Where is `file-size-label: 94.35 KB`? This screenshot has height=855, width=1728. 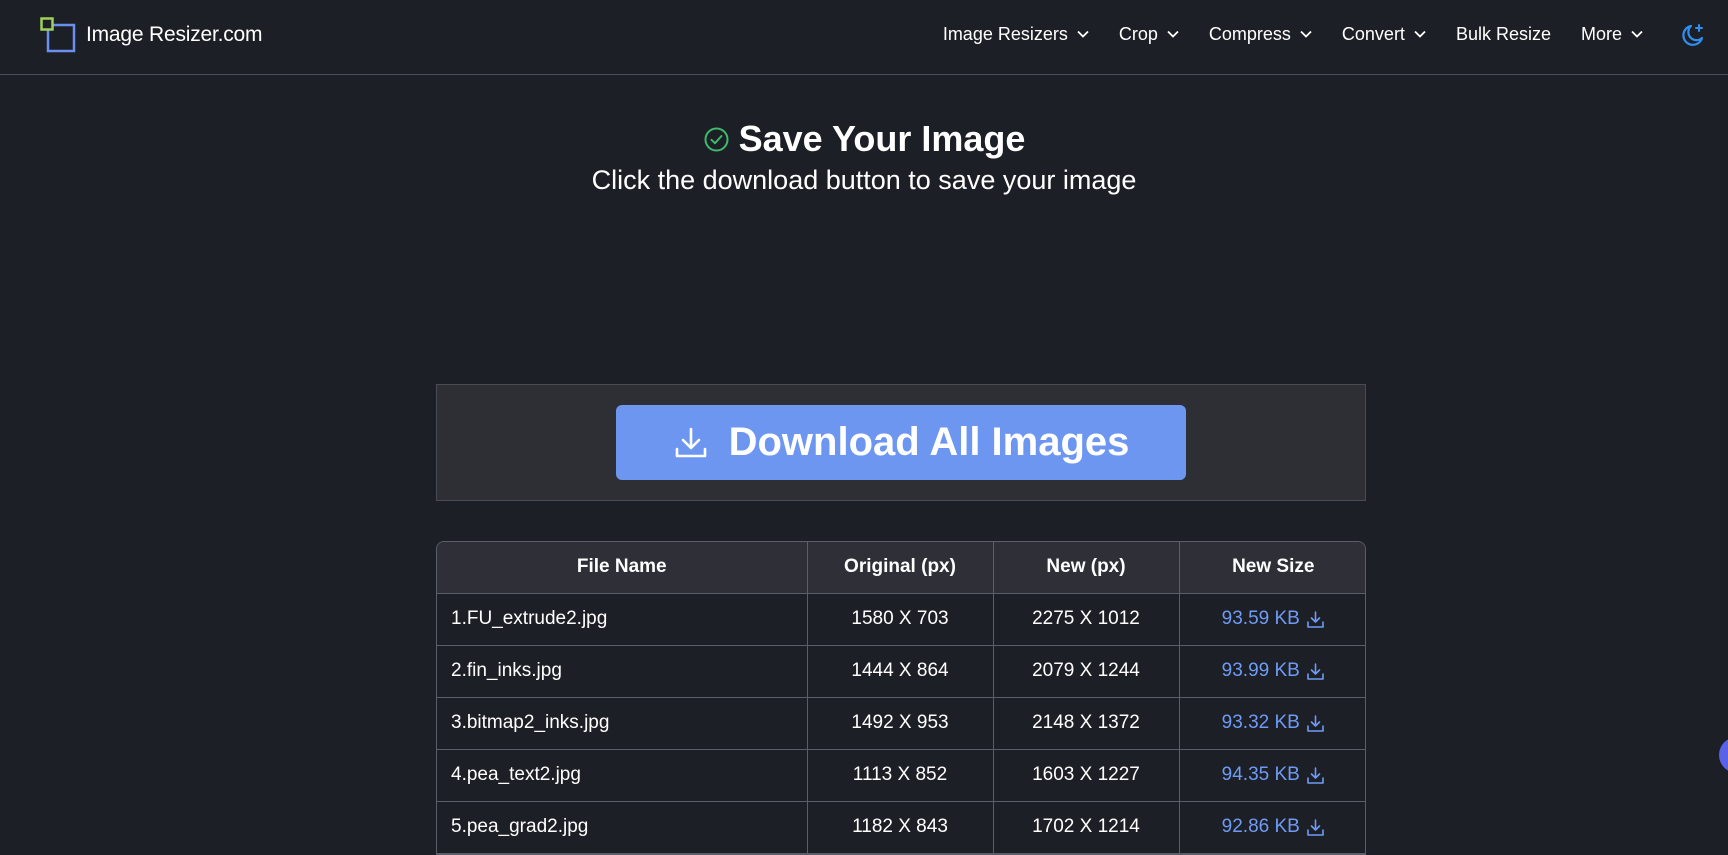
file-size-label: 94.35 KB is located at coordinates (1260, 774).